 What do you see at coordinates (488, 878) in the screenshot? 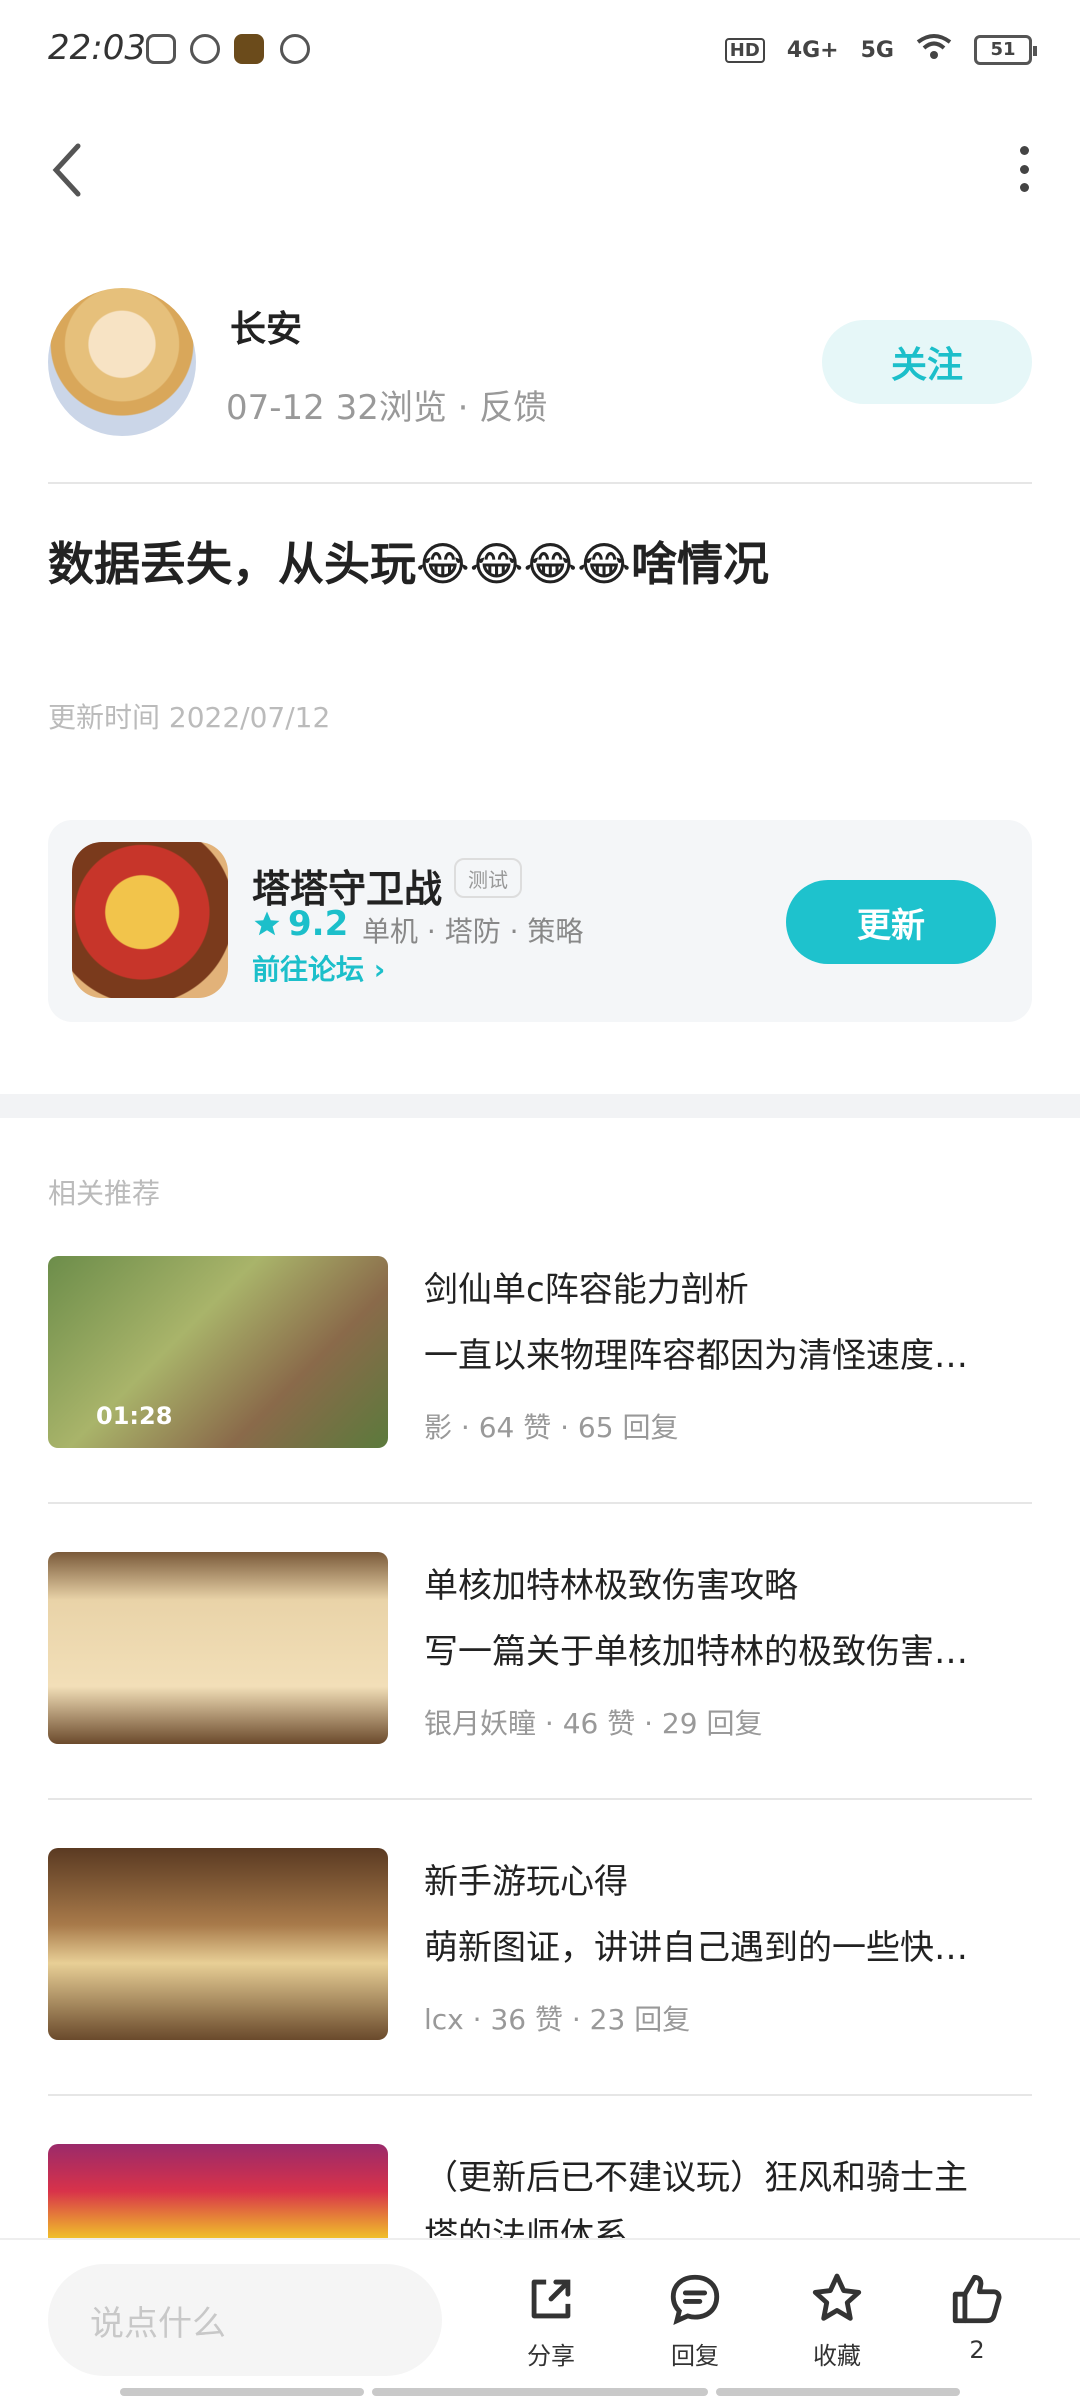
I see `test-badge: 测试` at bounding box center [488, 878].